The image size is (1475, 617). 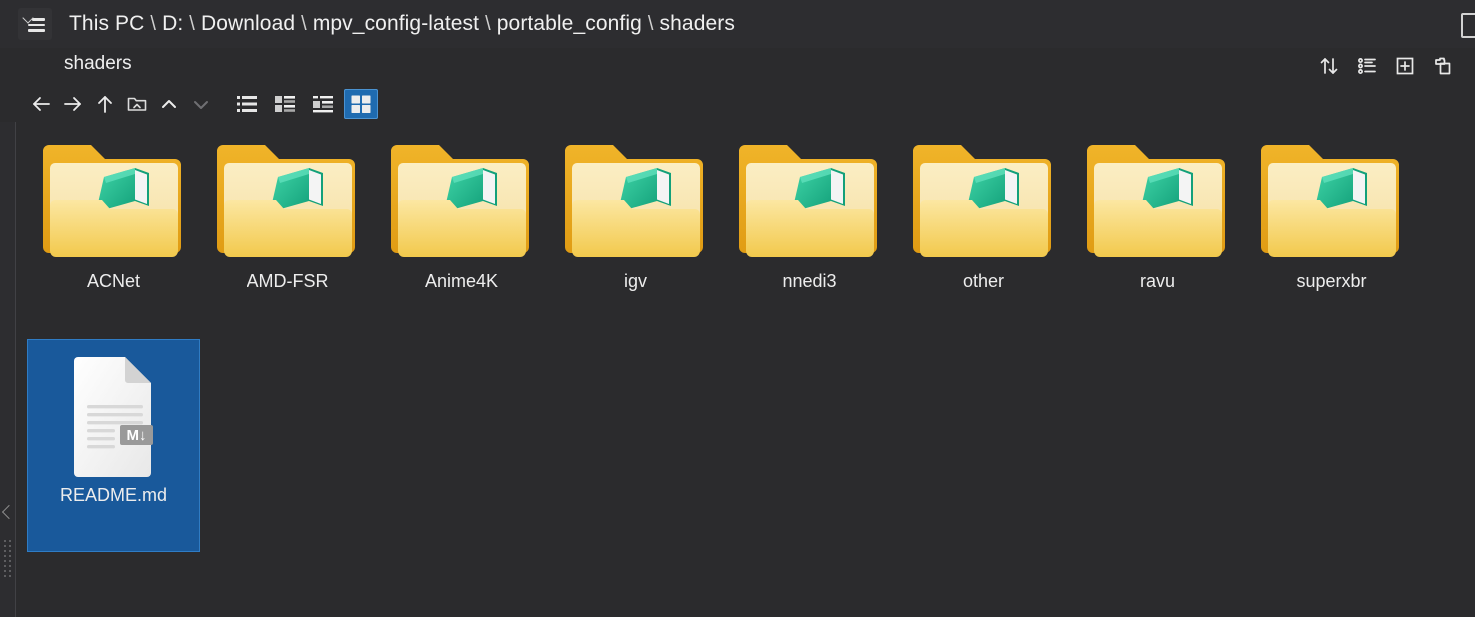 What do you see at coordinates (1331, 281) in the screenshot?
I see `file-item-label: superxbr` at bounding box center [1331, 281].